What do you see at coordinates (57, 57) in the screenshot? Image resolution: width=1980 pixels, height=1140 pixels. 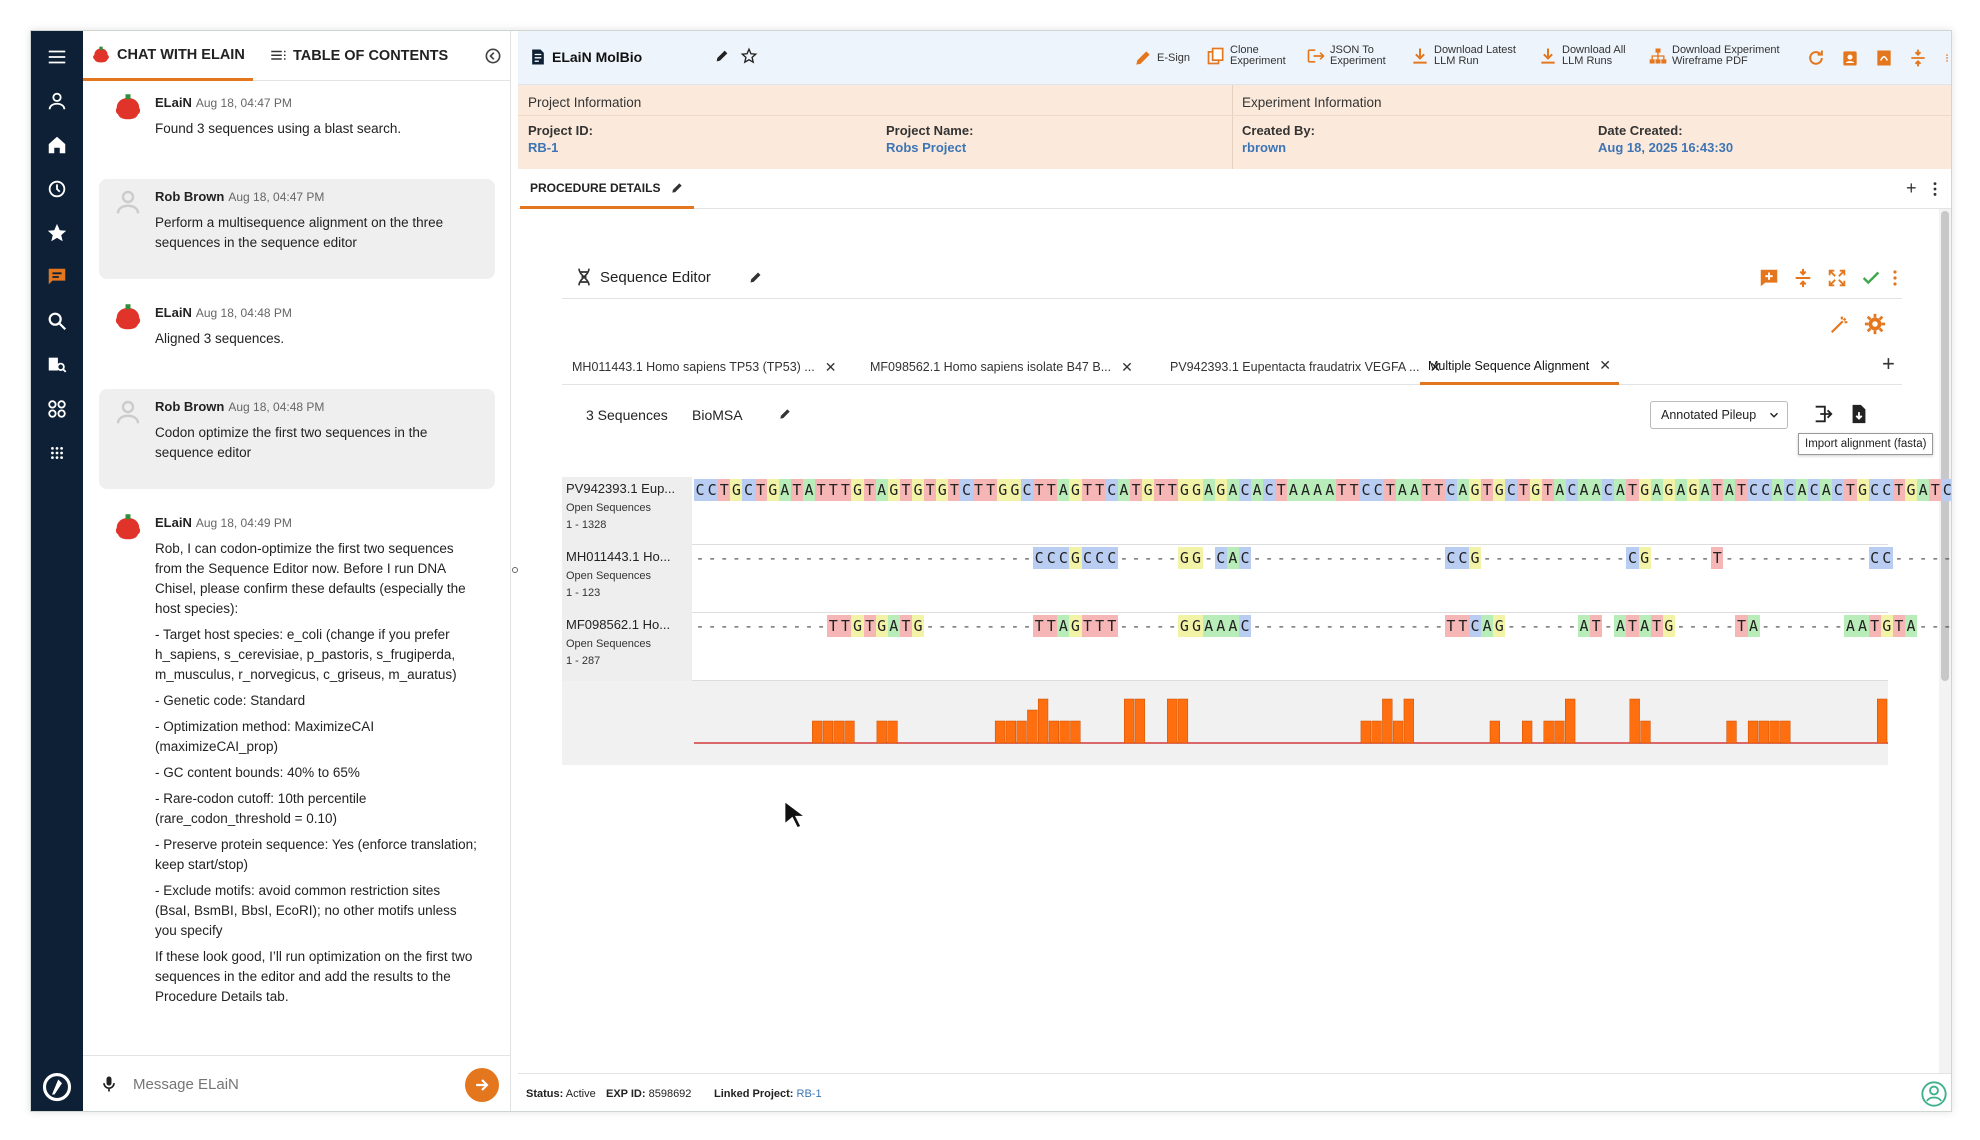 I see `menu-icon` at bounding box center [57, 57].